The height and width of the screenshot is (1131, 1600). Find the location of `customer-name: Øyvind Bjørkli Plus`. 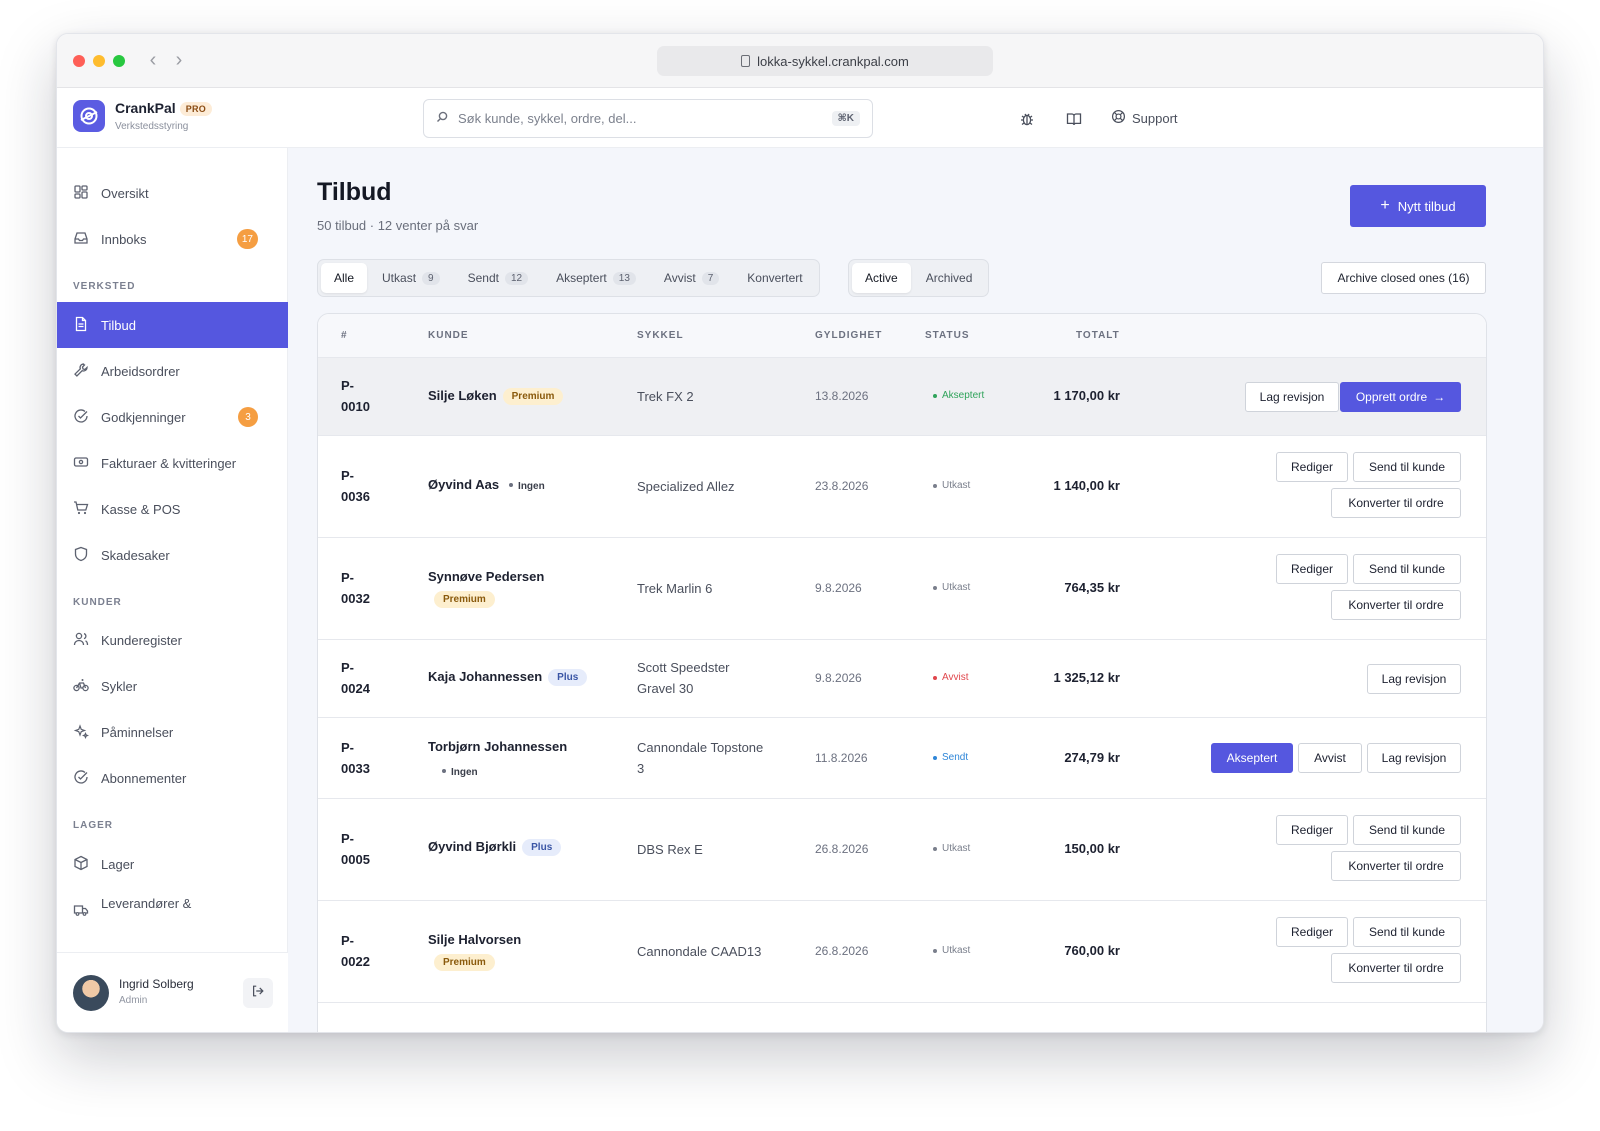

customer-name: Øyvind Bjørkli Plus is located at coordinates (495, 847).